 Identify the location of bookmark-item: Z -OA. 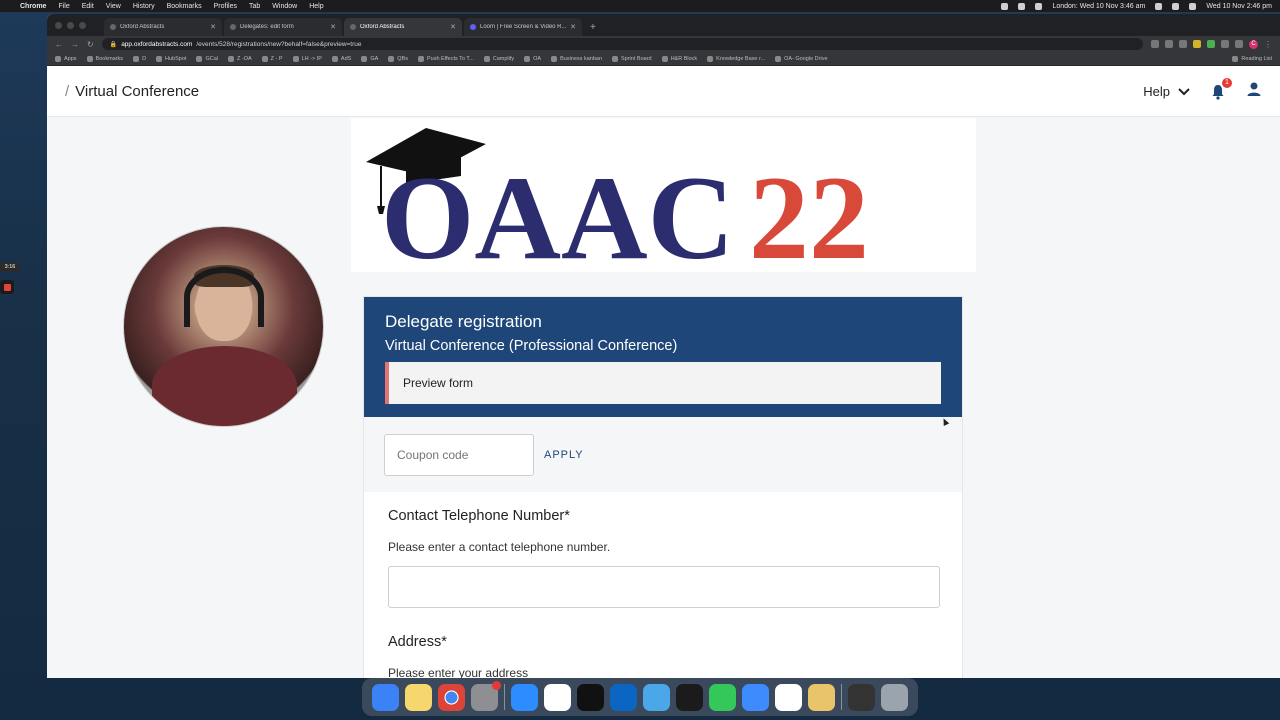
(239, 58).